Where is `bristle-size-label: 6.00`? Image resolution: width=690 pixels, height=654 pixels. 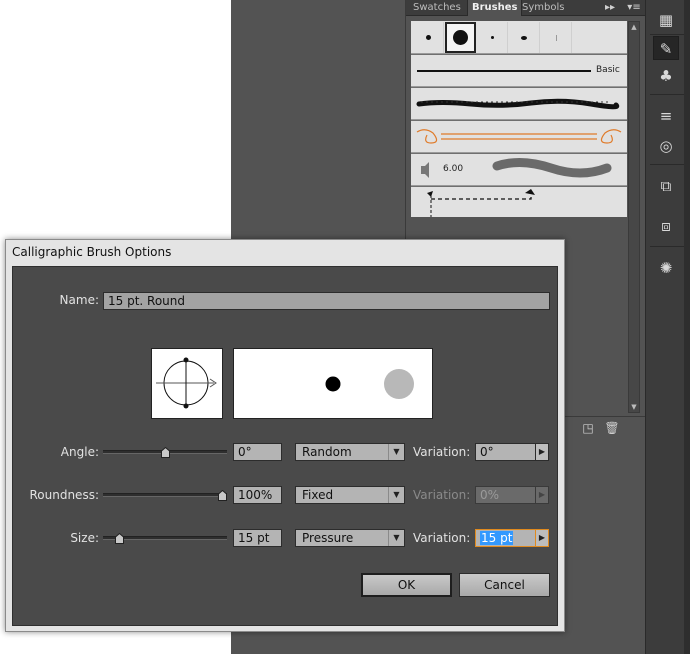 bristle-size-label: 6.00 is located at coordinates (453, 169).